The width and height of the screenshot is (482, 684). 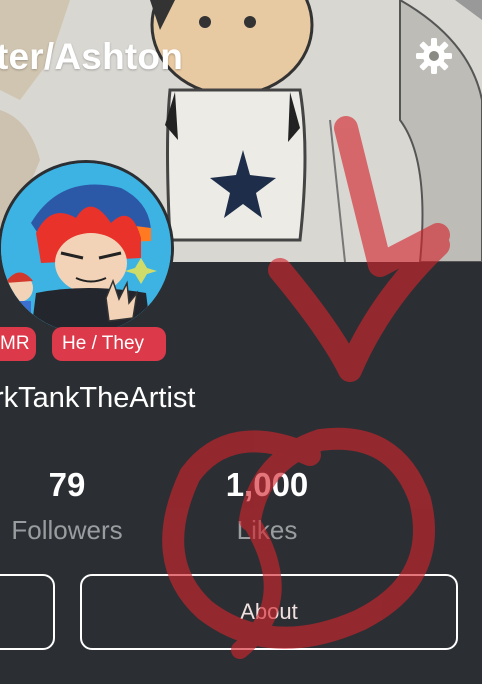 What do you see at coordinates (269, 612) in the screenshot?
I see `about-button: About` at bounding box center [269, 612].